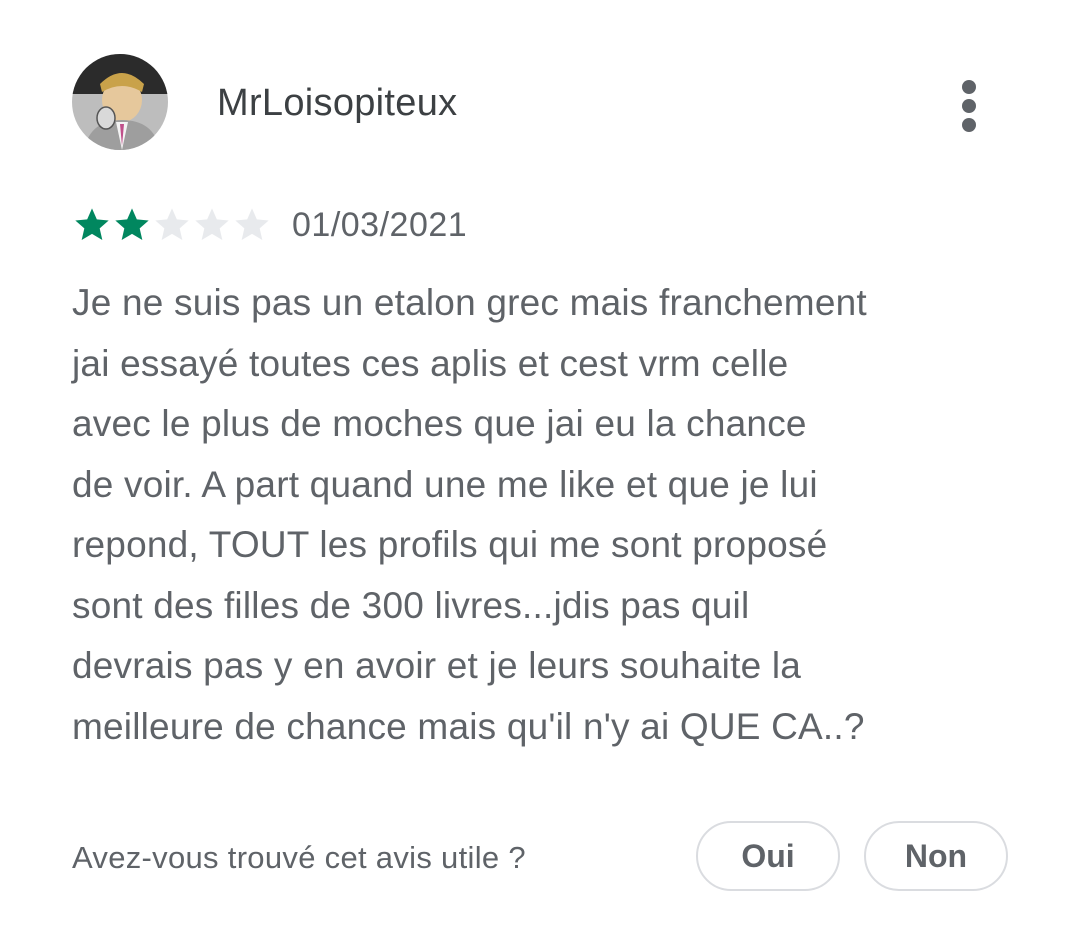 This screenshot has width=1078, height=937. I want to click on rating-row: 01/03/2021, so click(269, 225).